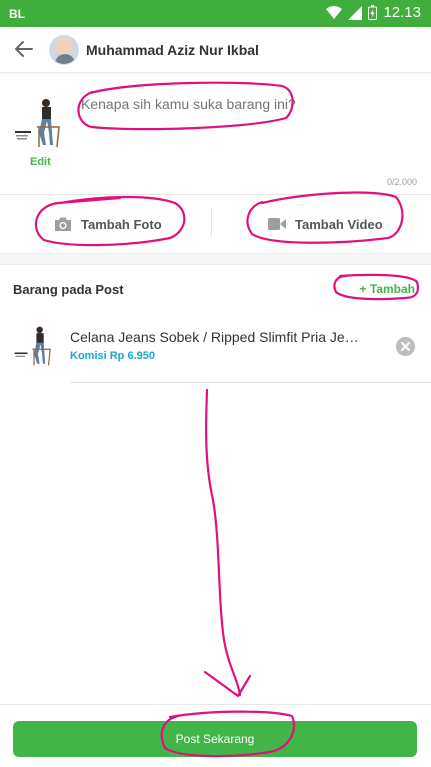  I want to click on products-section-title: Barang pada Post, so click(68, 289).